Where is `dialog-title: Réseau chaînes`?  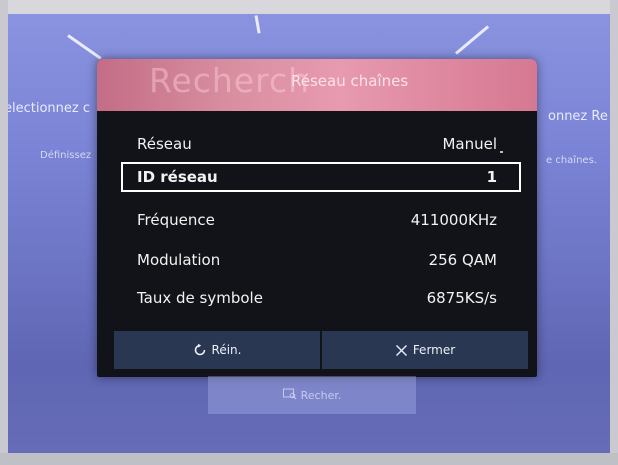
dialog-title: Réseau chaînes is located at coordinates (350, 81).